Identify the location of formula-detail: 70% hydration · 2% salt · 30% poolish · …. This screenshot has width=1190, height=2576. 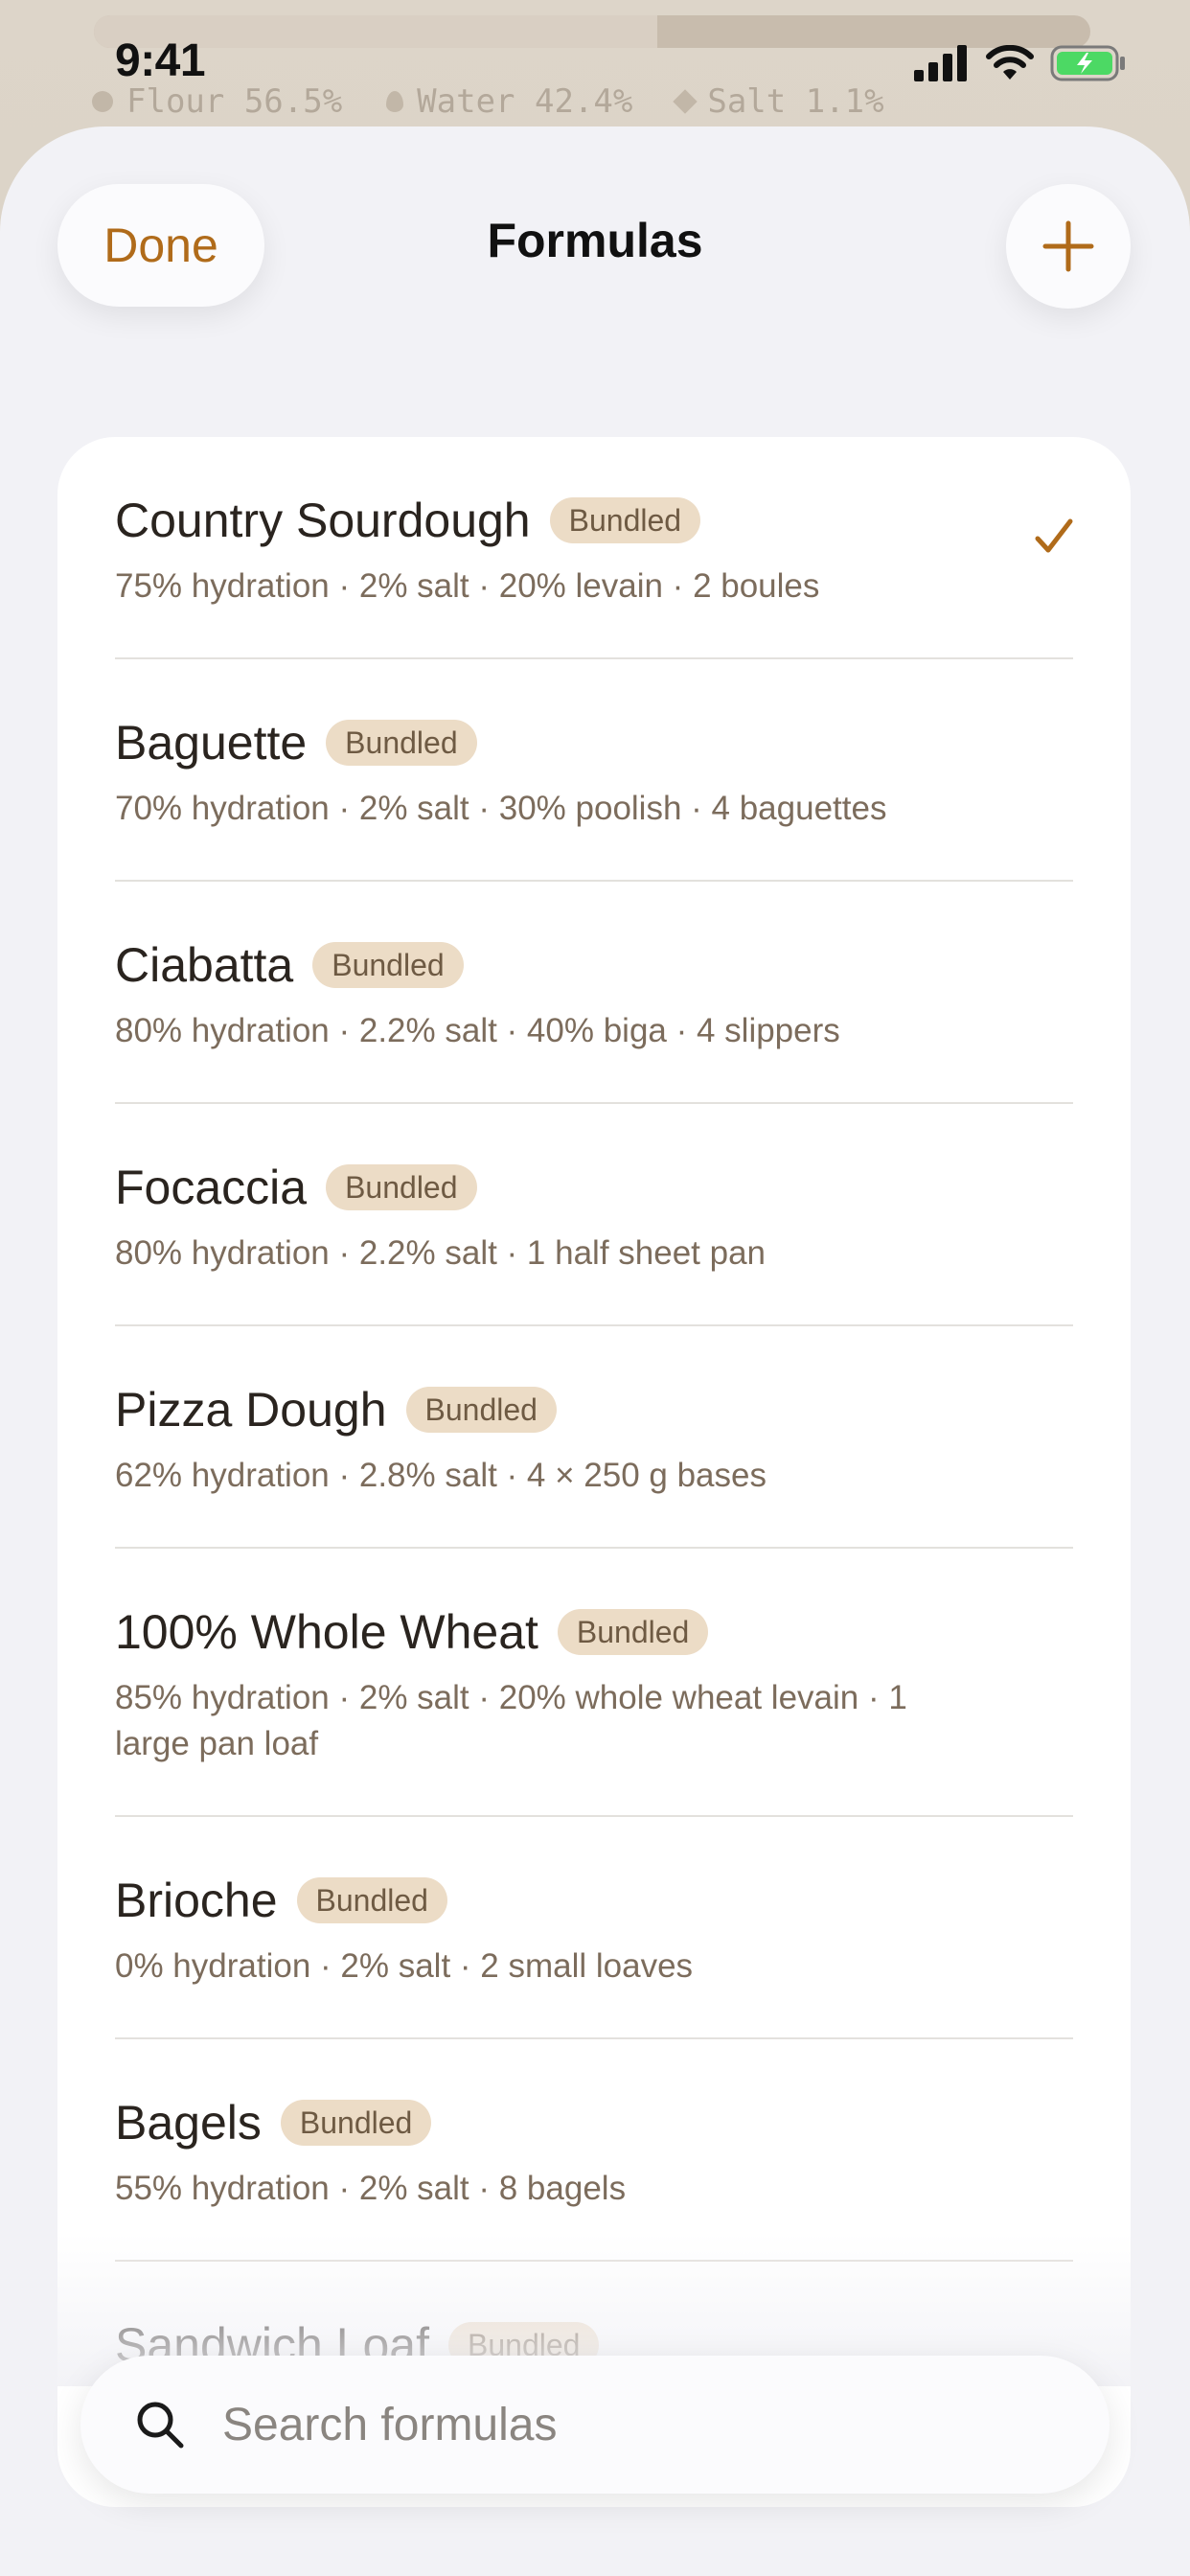
(501, 808).